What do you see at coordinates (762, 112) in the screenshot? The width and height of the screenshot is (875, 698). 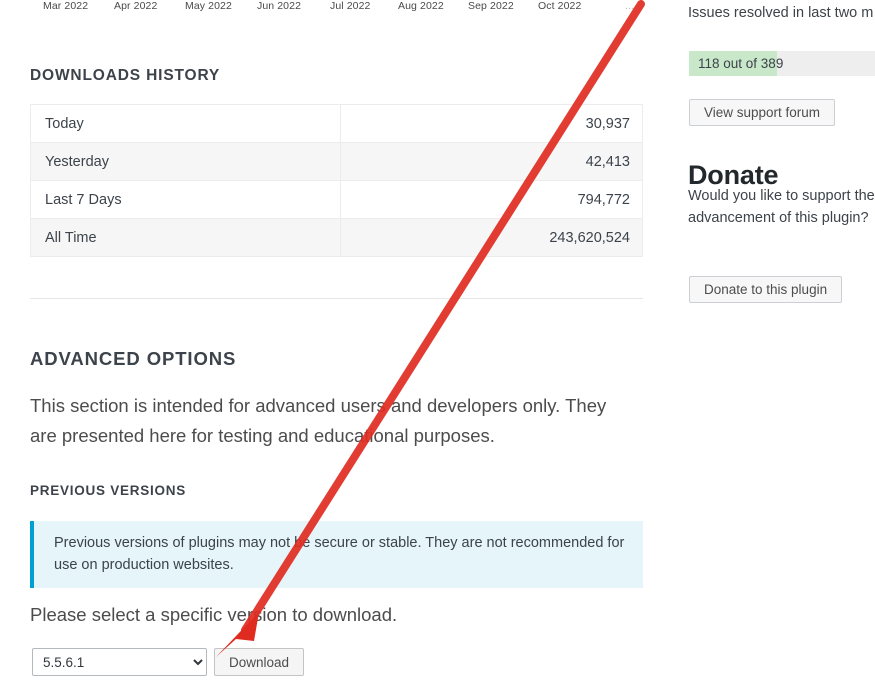 I see `view-support-forum-button: View support forum` at bounding box center [762, 112].